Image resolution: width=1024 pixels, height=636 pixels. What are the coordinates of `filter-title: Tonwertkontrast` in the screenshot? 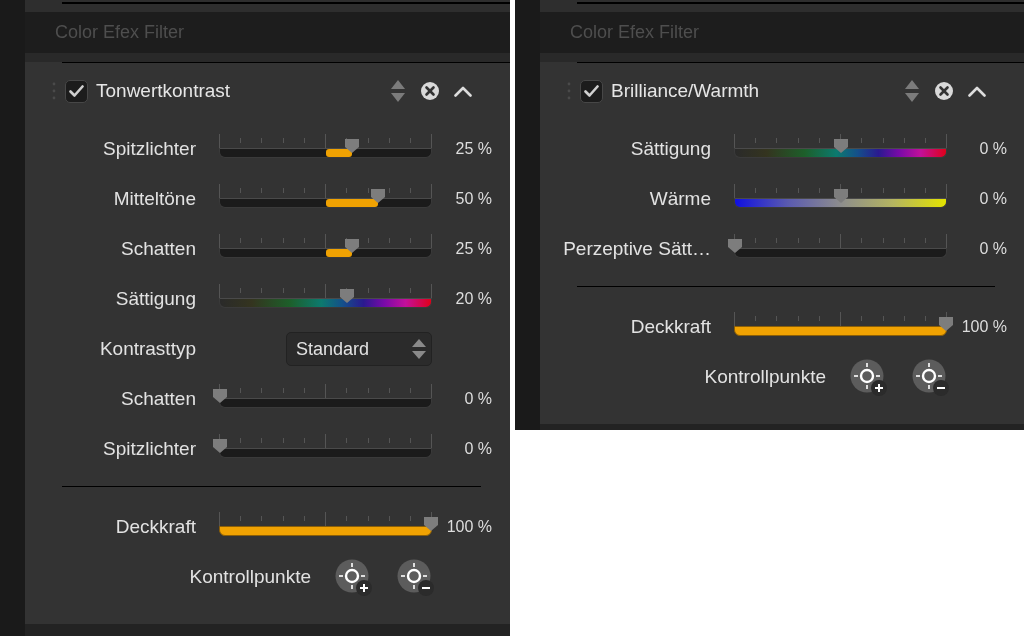 It's located at (164, 91).